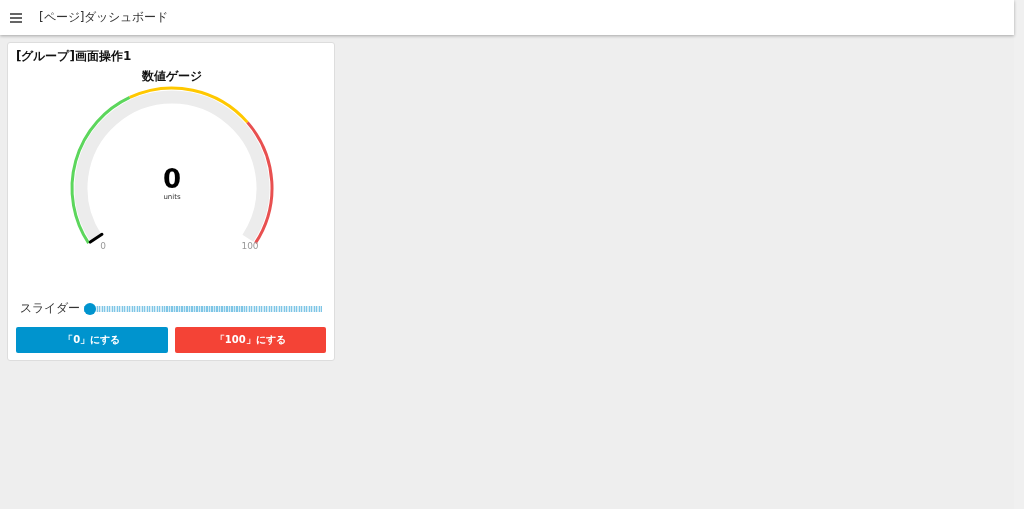  I want to click on gauge-min: 0, so click(103, 246).